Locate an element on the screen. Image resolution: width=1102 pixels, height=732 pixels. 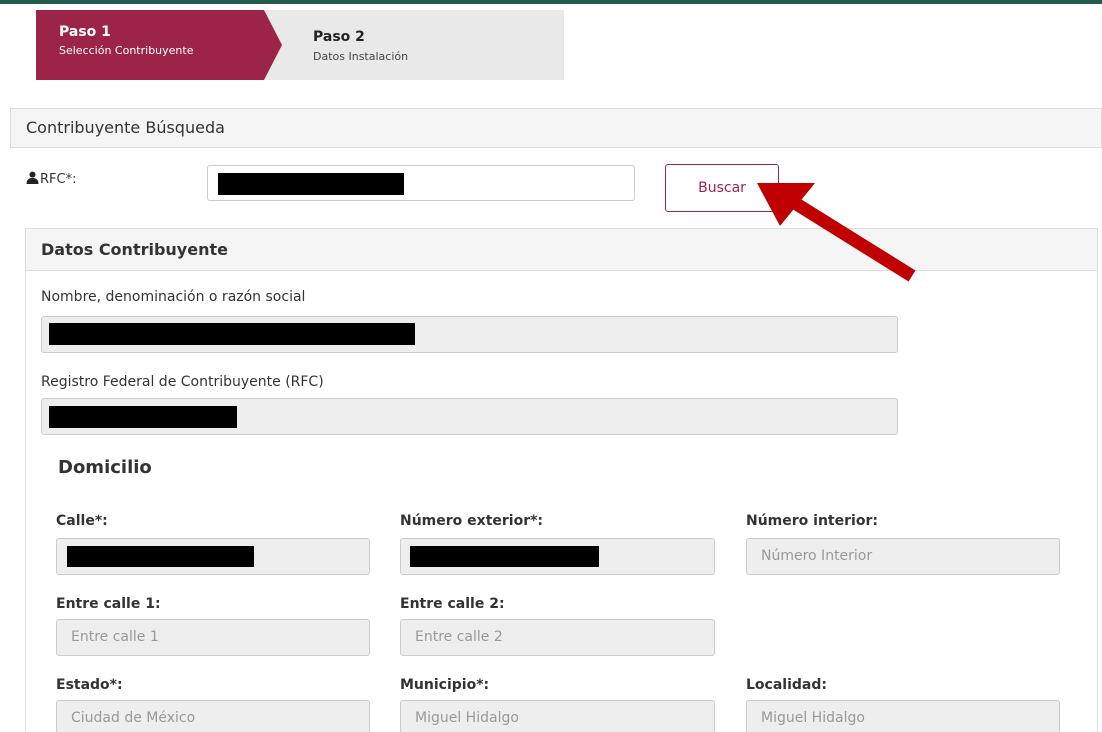
numero-exterior-field is located at coordinates (557, 556).